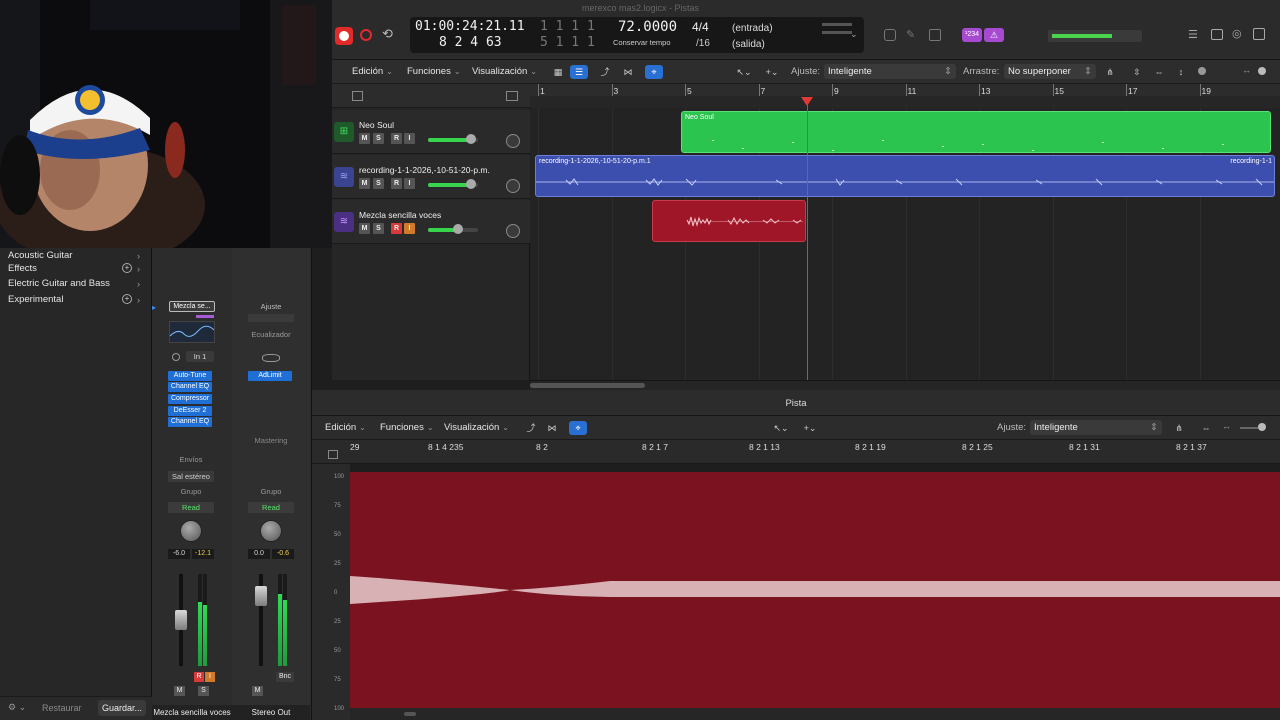 This screenshot has height=720, width=1280. I want to click on automation-mode: Read, so click(191, 507).